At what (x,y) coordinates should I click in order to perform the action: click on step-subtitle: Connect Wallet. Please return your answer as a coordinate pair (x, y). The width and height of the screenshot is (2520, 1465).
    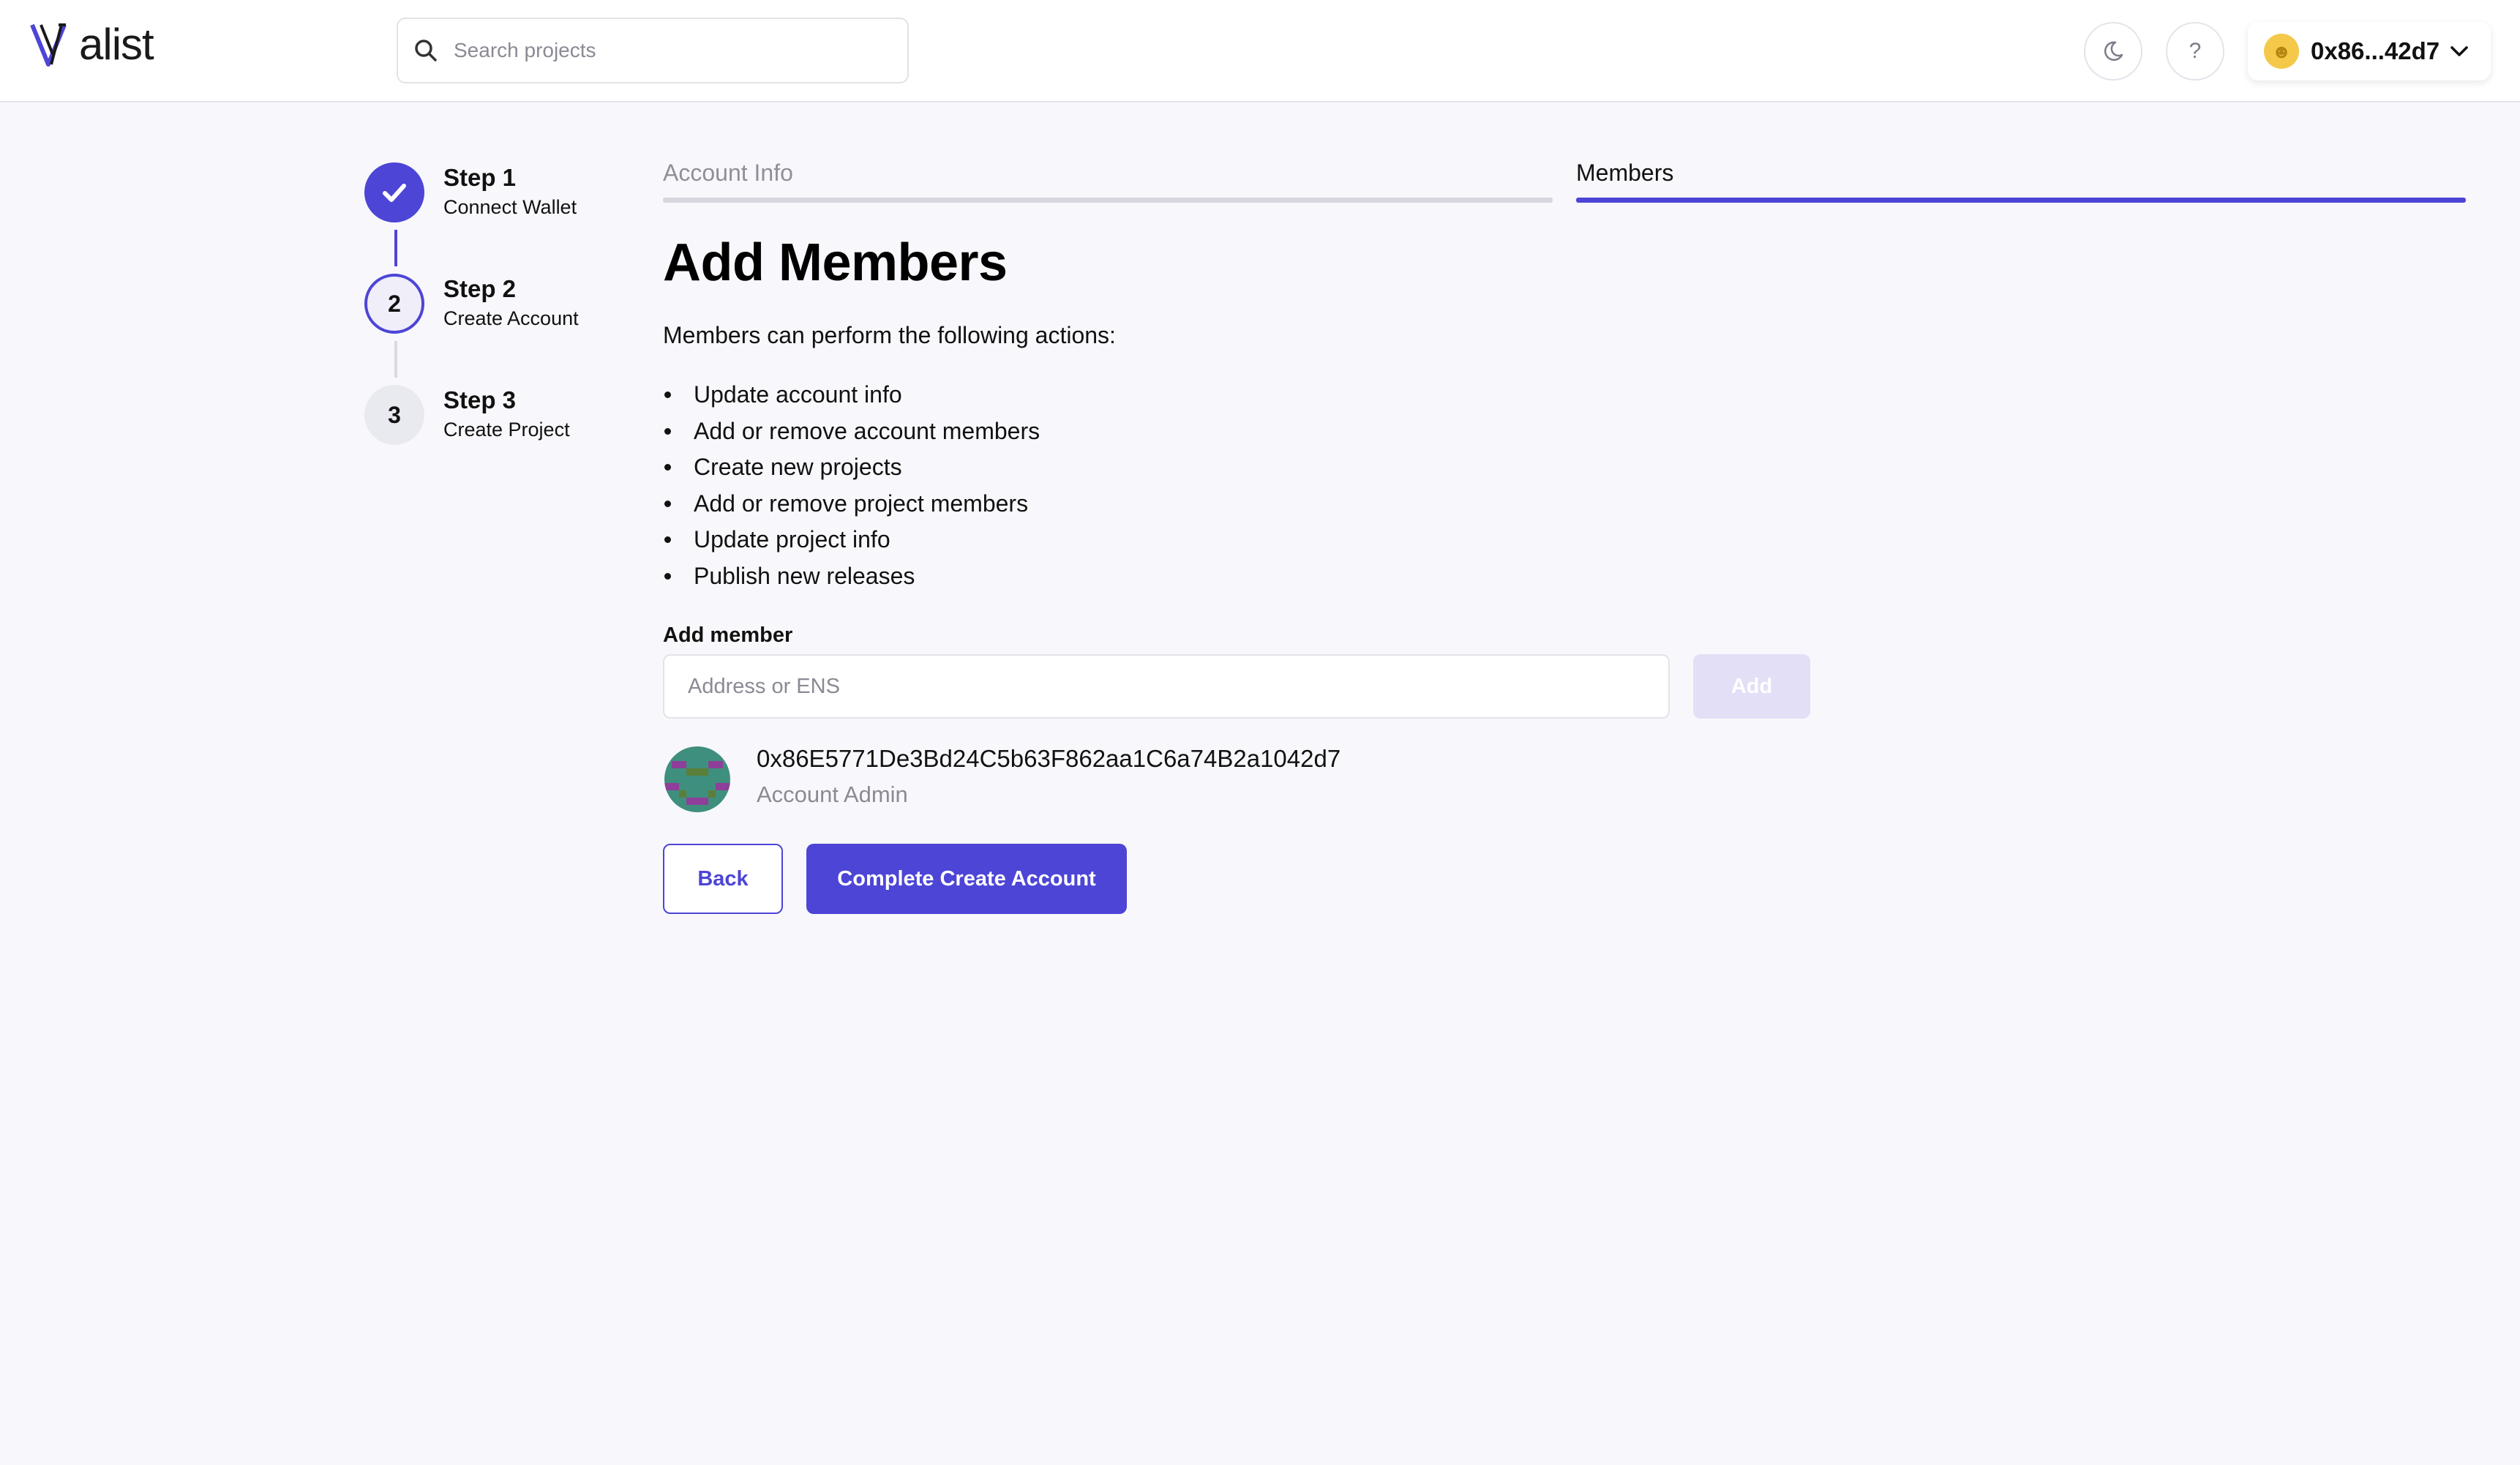
    Looking at the image, I should click on (510, 207).